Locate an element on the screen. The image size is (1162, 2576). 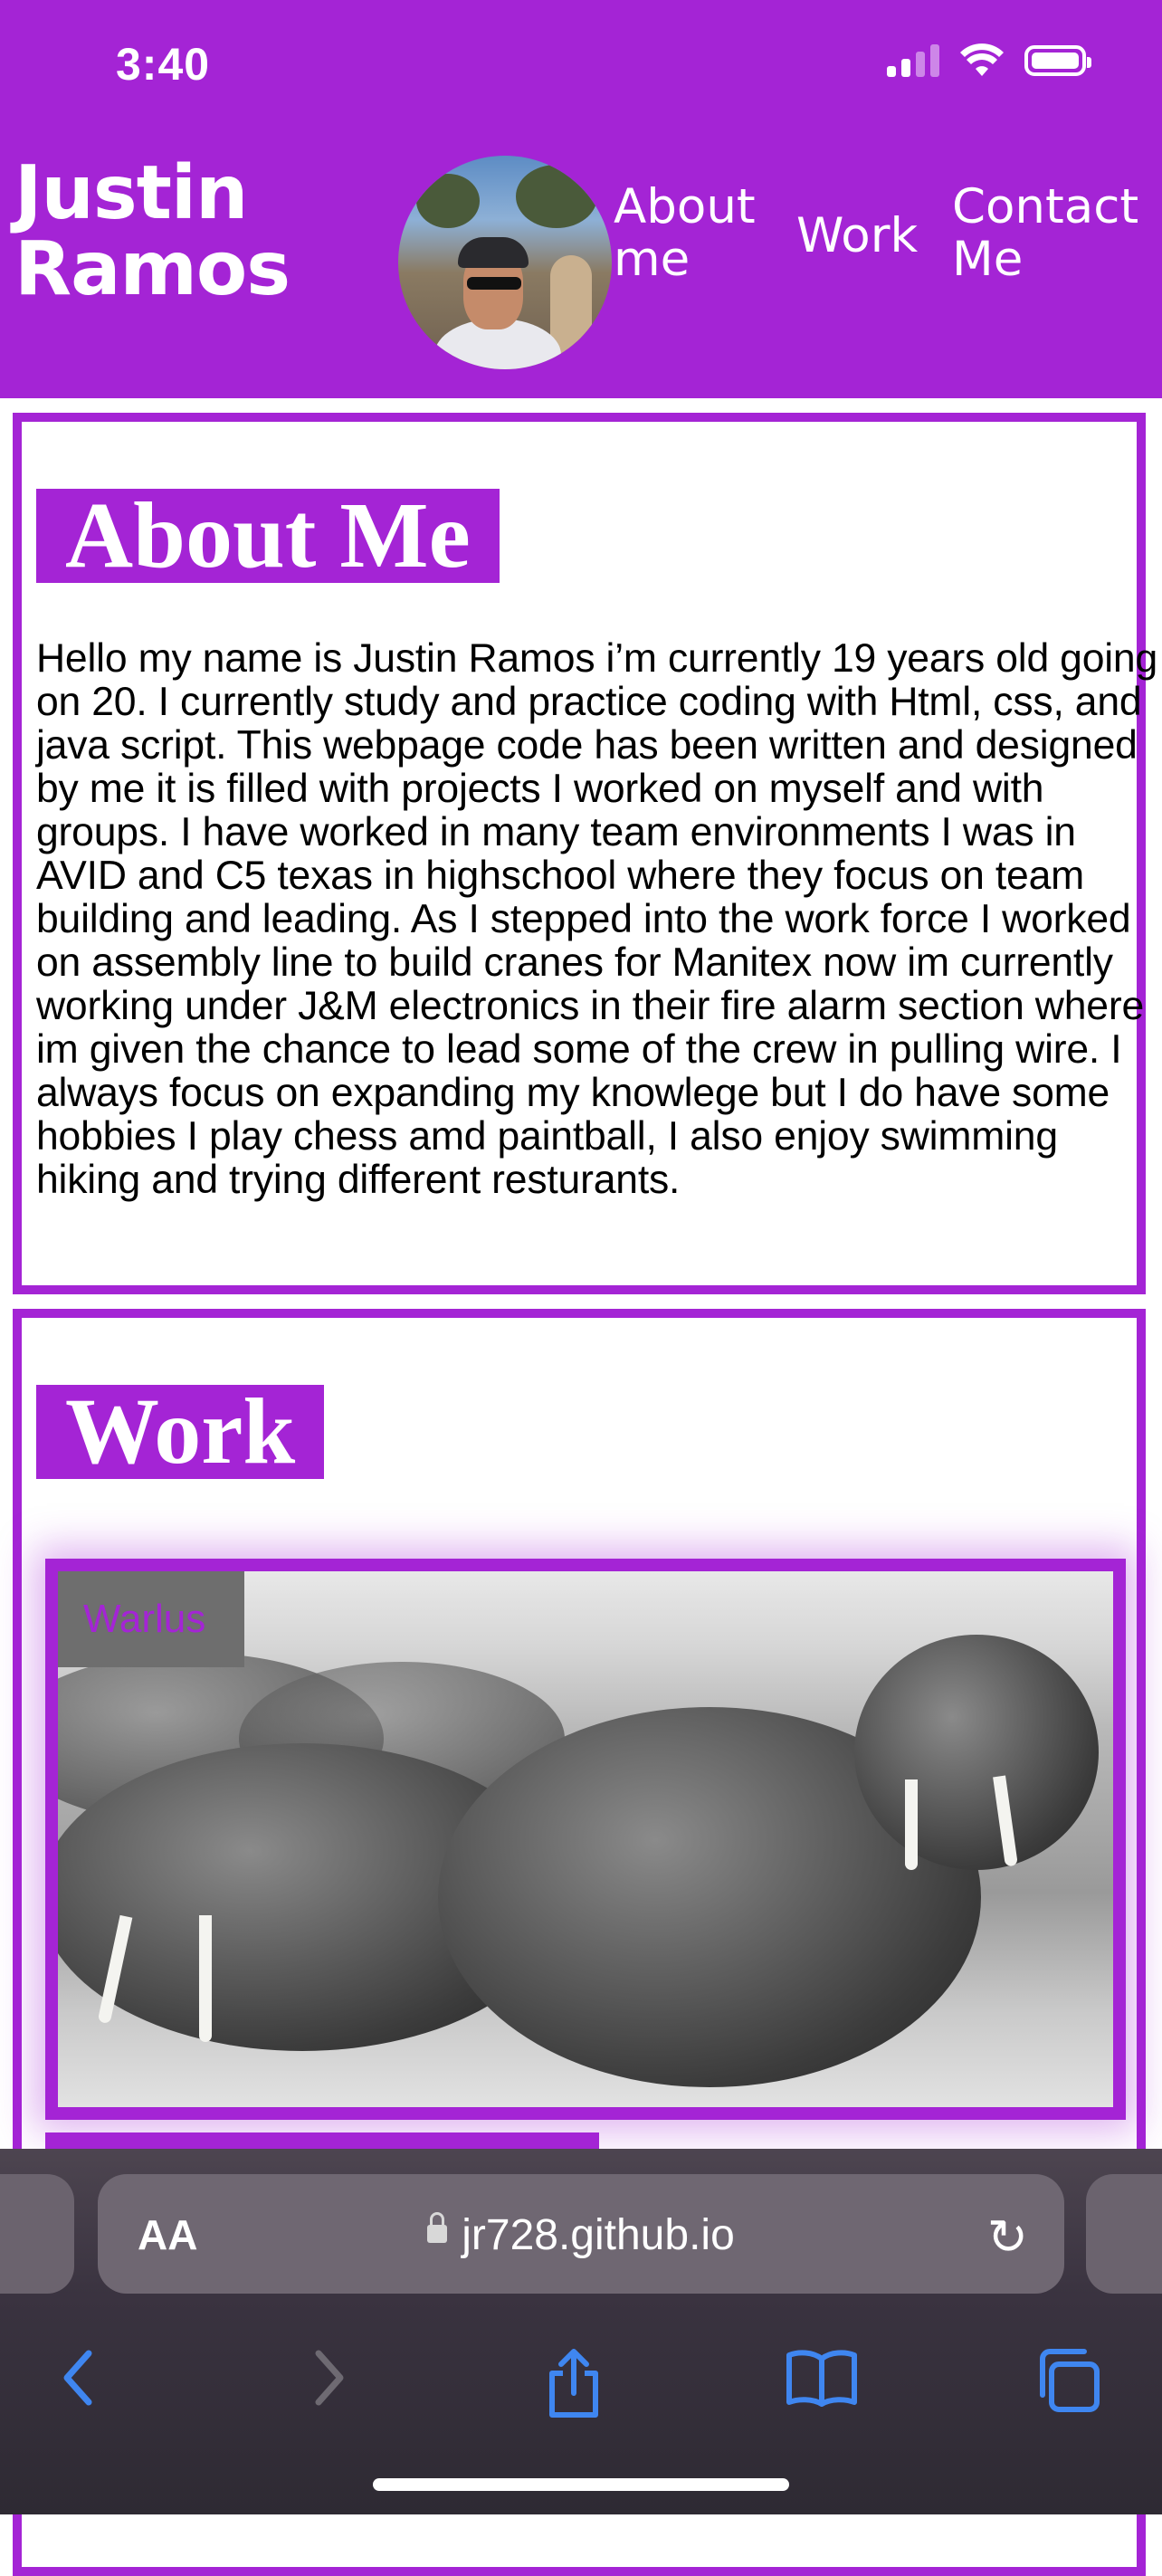
status-icons is located at coordinates (989, 61).